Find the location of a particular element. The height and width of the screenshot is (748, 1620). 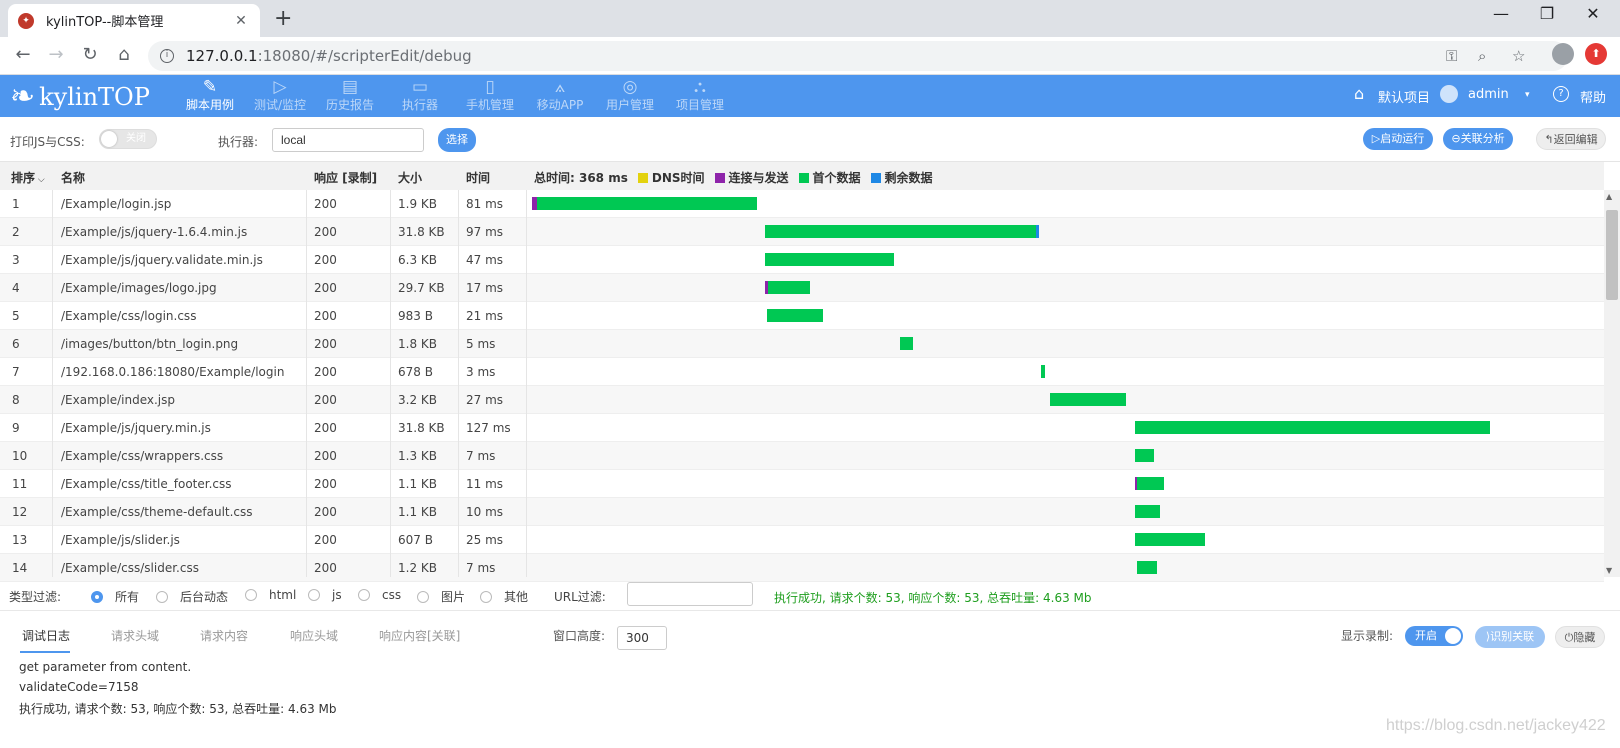

filter-js: js is located at coordinates (325, 595).